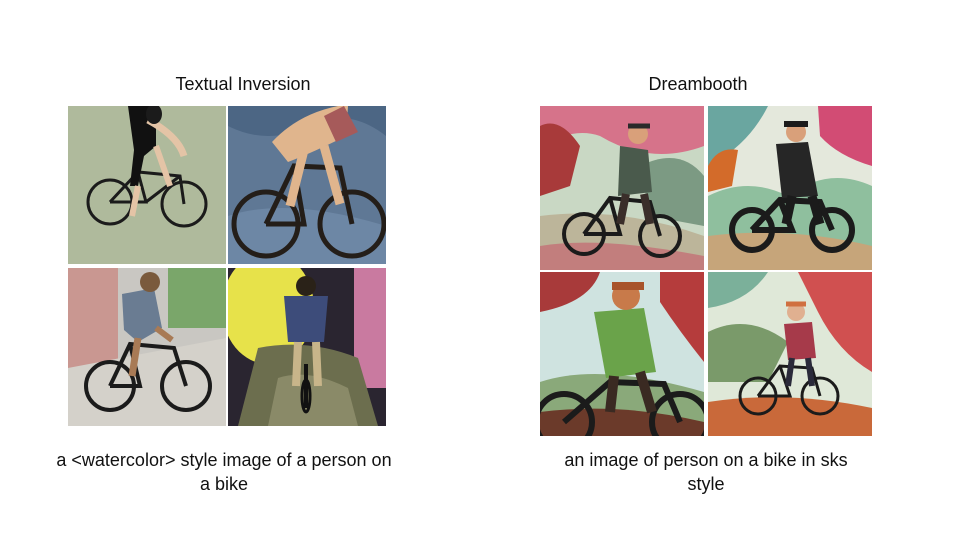  What do you see at coordinates (243, 84) in the screenshot?
I see `textual-inversion-title: Textual Inversion` at bounding box center [243, 84].